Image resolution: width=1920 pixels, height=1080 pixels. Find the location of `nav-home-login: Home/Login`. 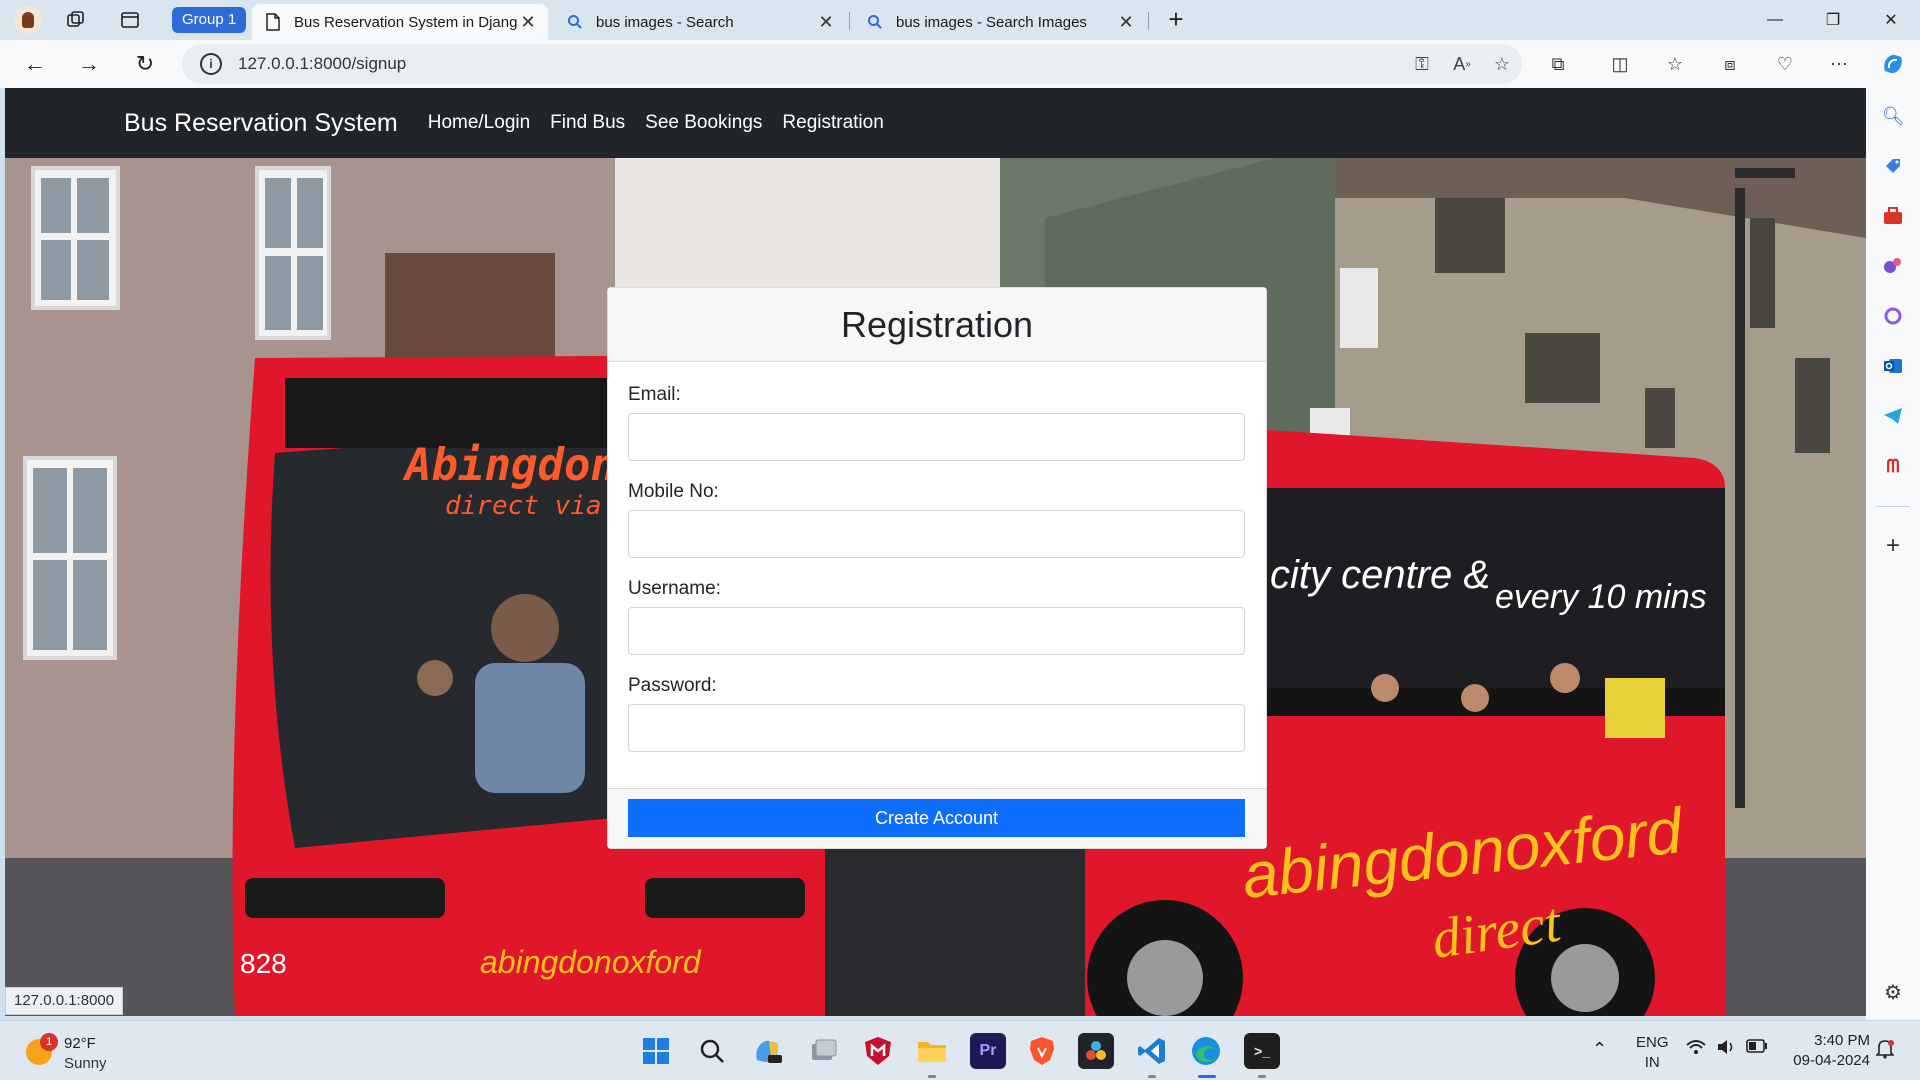

nav-home-login: Home/Login is located at coordinates (479, 123).